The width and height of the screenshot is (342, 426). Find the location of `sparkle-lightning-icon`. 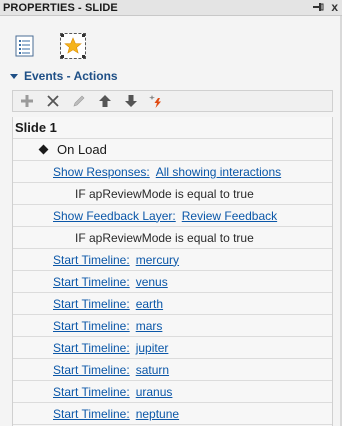

sparkle-lightning-icon is located at coordinates (157, 101).